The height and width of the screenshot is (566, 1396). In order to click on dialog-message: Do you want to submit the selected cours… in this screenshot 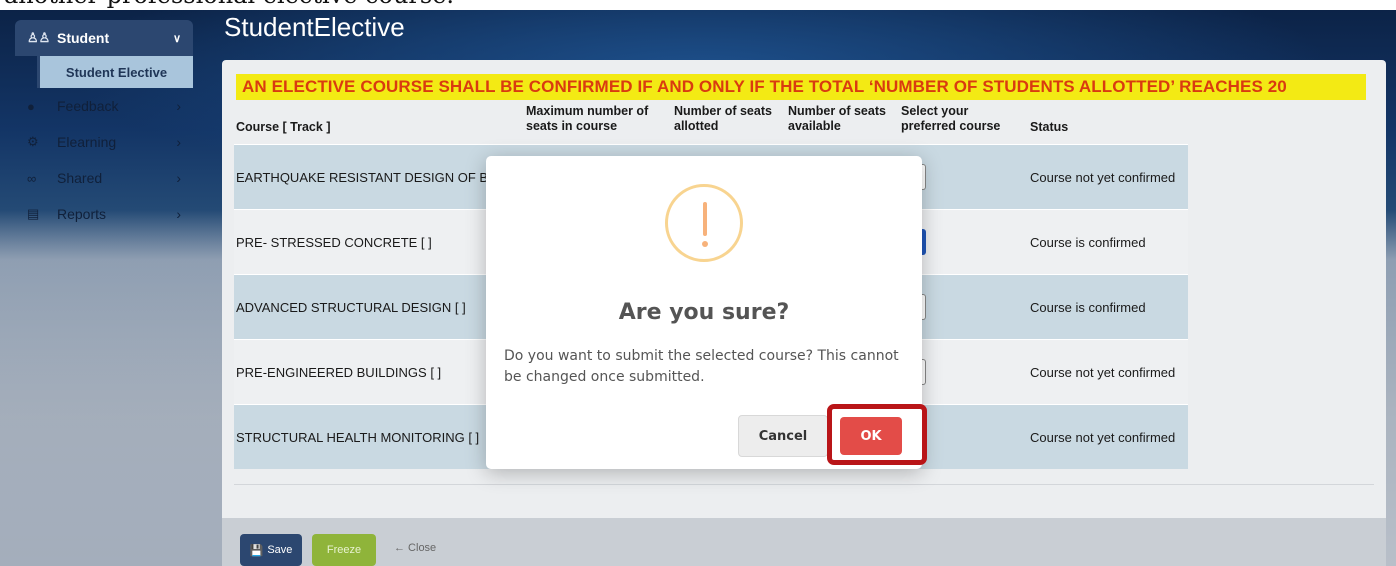, I will do `click(701, 366)`.